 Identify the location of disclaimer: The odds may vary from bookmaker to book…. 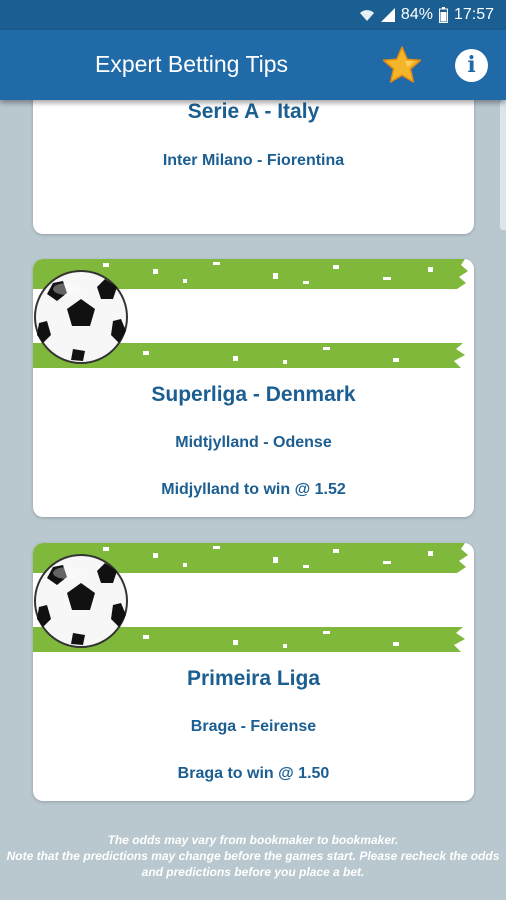
(253, 856).